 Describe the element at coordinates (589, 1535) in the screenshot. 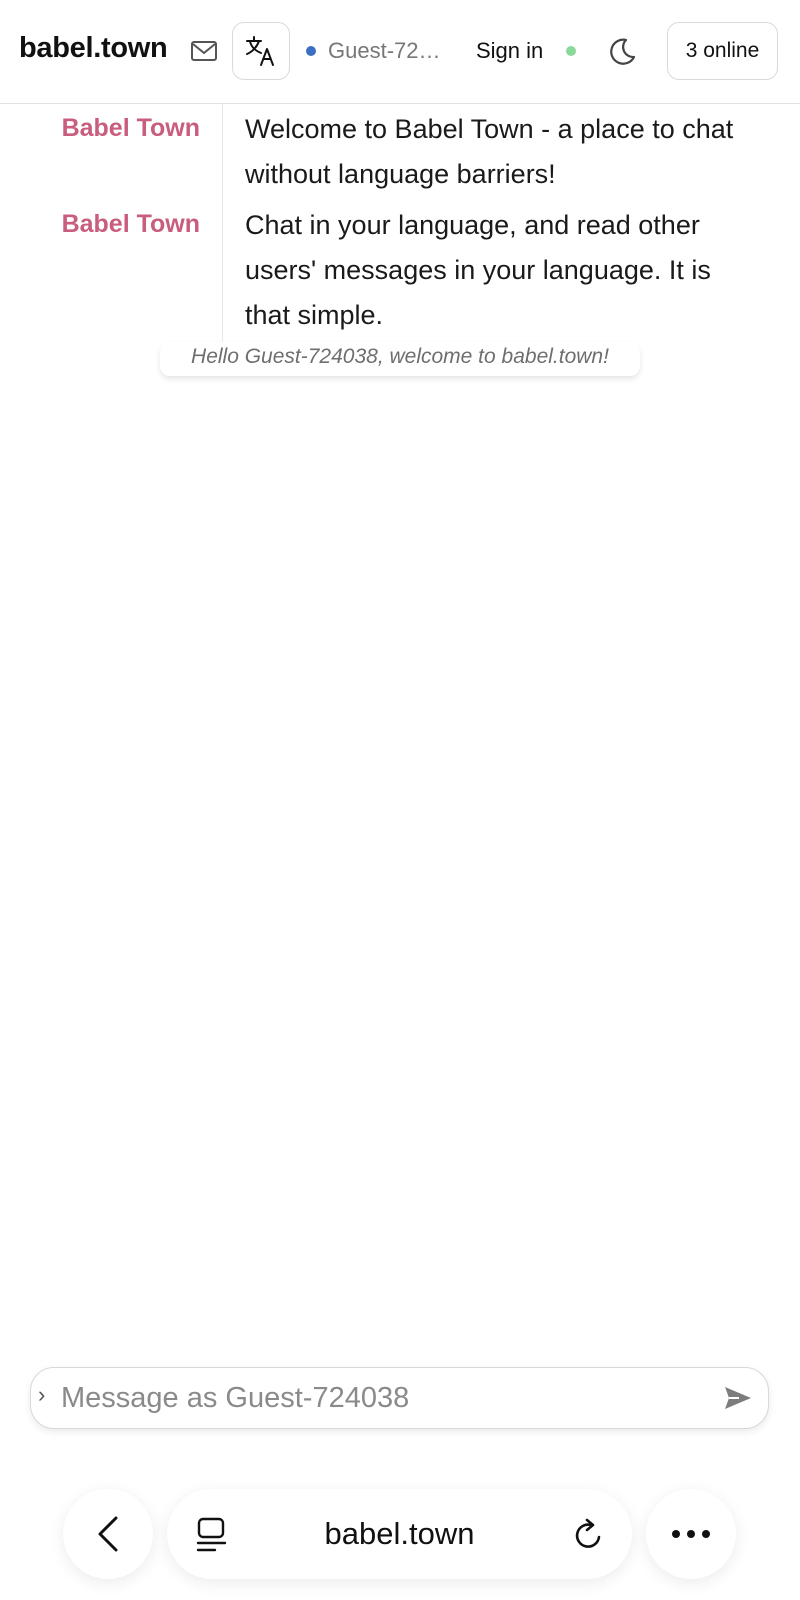

I see `reload-icon` at that location.